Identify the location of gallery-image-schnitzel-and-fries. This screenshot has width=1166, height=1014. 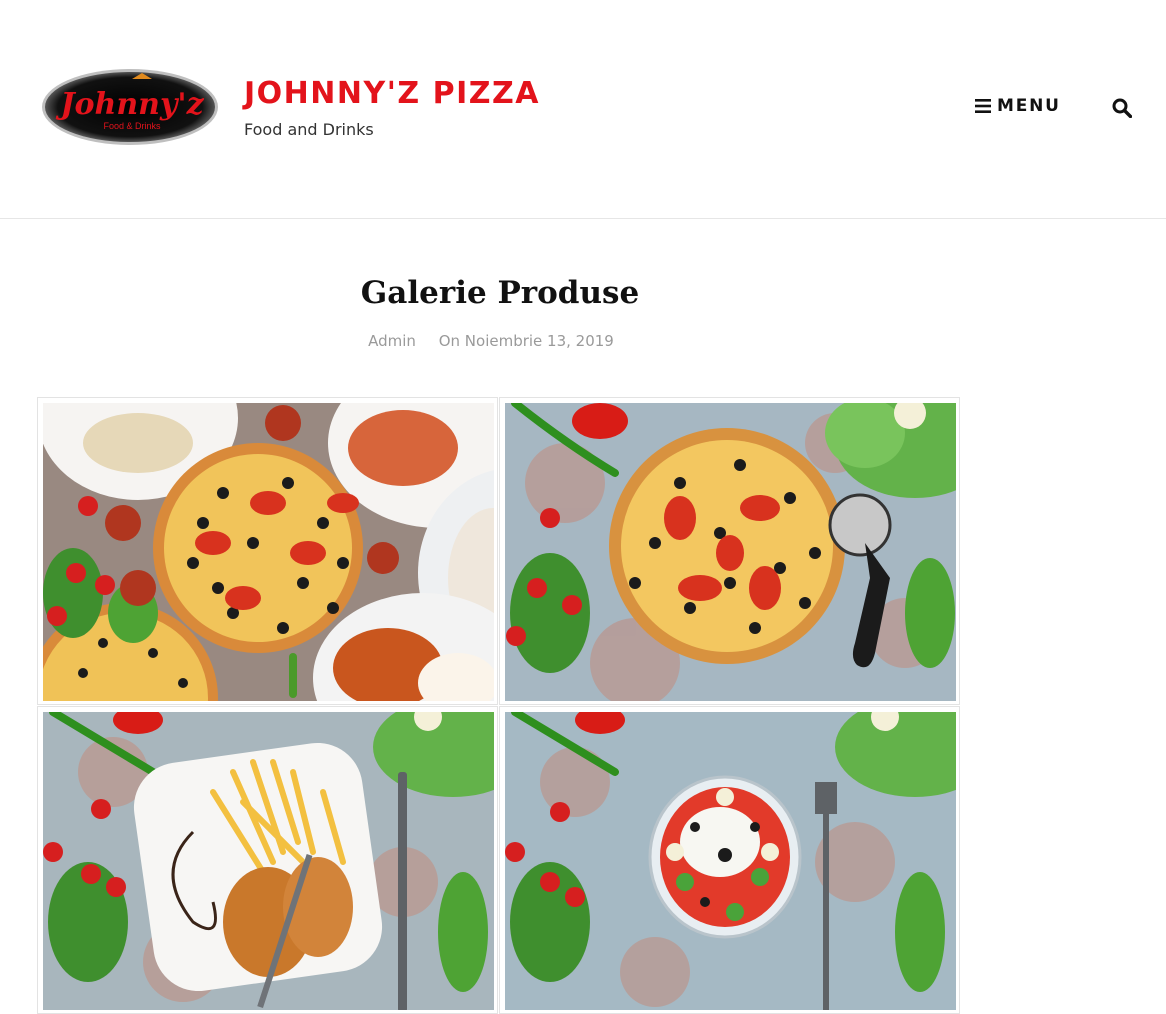
(268, 861).